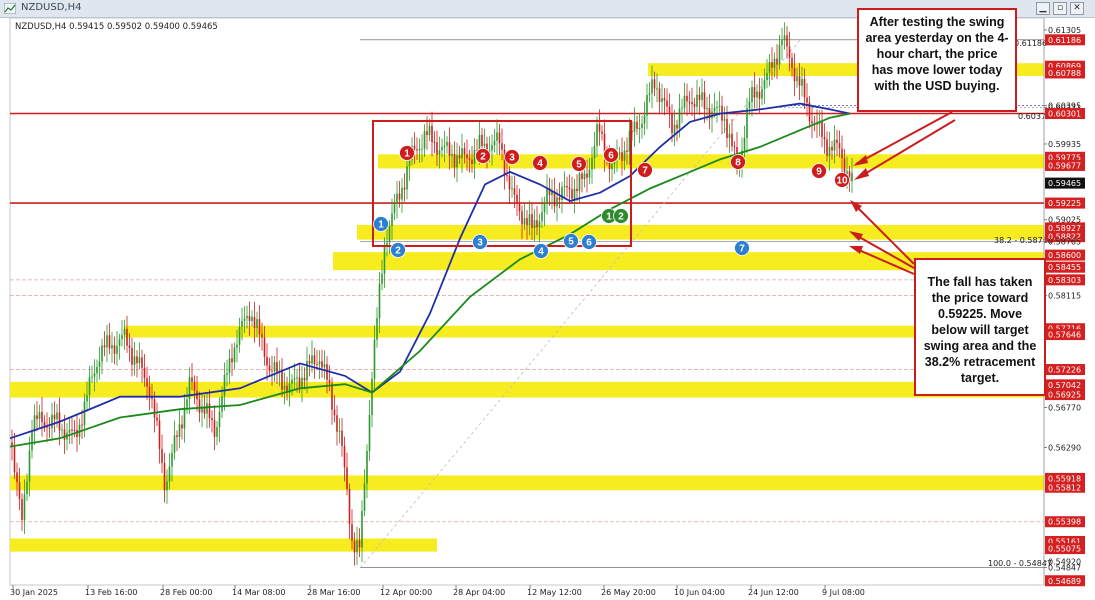 Image resolution: width=1095 pixels, height=600 pixels. Describe the element at coordinates (1064, 407) in the screenshot. I see `price-label: 0.56770` at that location.